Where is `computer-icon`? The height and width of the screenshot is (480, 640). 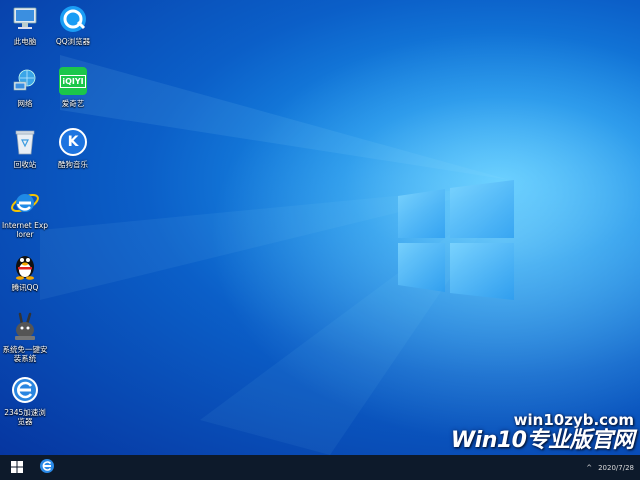 computer-icon is located at coordinates (25, 19).